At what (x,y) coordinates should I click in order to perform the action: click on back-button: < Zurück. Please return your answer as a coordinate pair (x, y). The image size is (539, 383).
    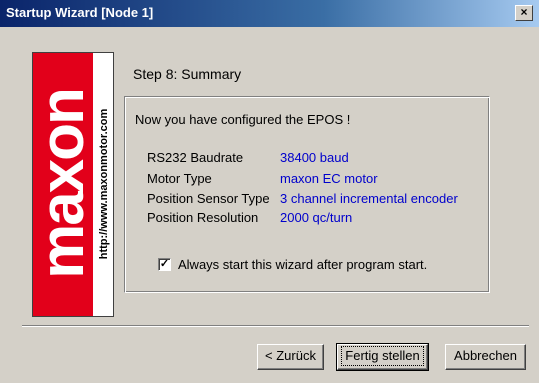
    Looking at the image, I should click on (290, 357).